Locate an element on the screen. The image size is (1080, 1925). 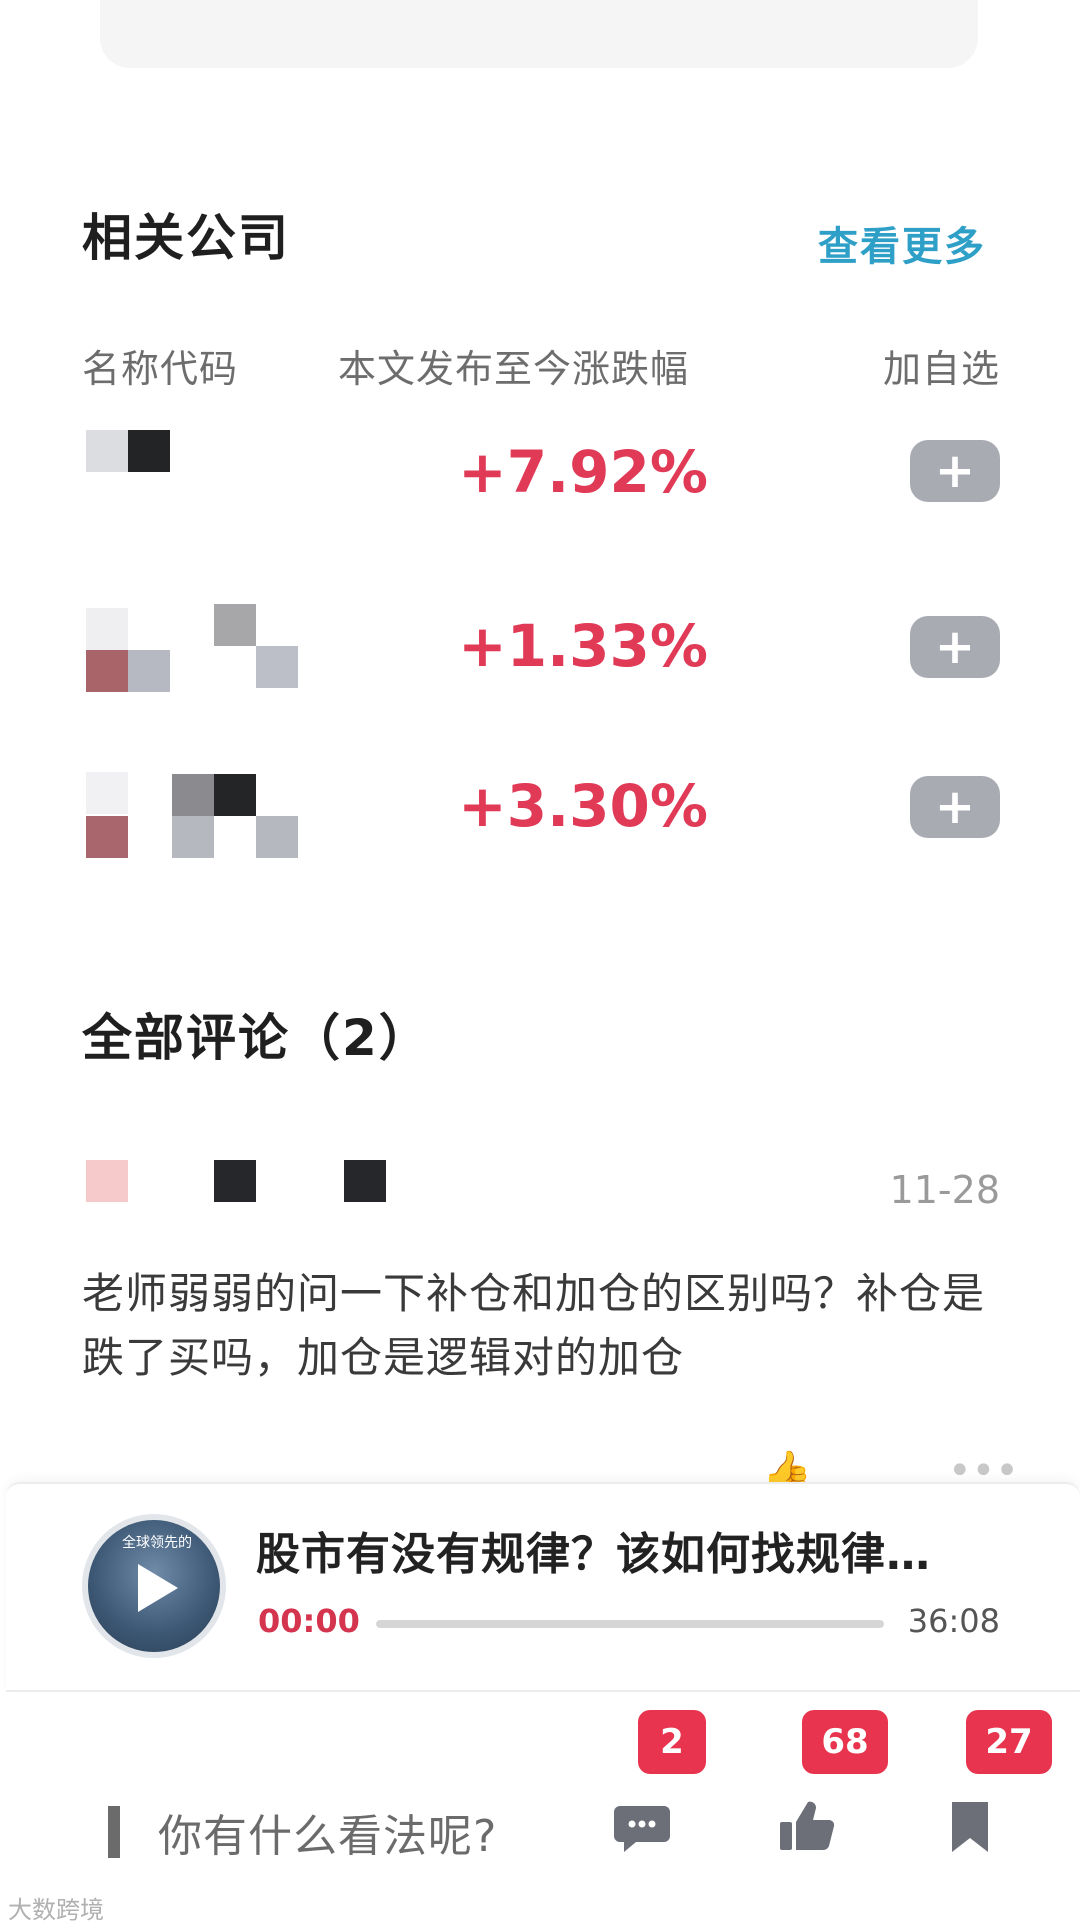
comment-count-badge: 2 is located at coordinates (672, 1742).